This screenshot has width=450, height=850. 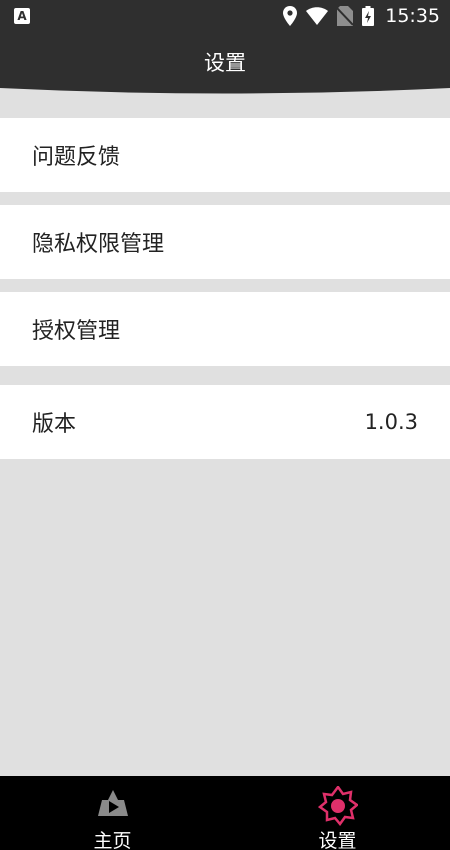 What do you see at coordinates (22, 16) in the screenshot?
I see `app-notification-icon: A` at bounding box center [22, 16].